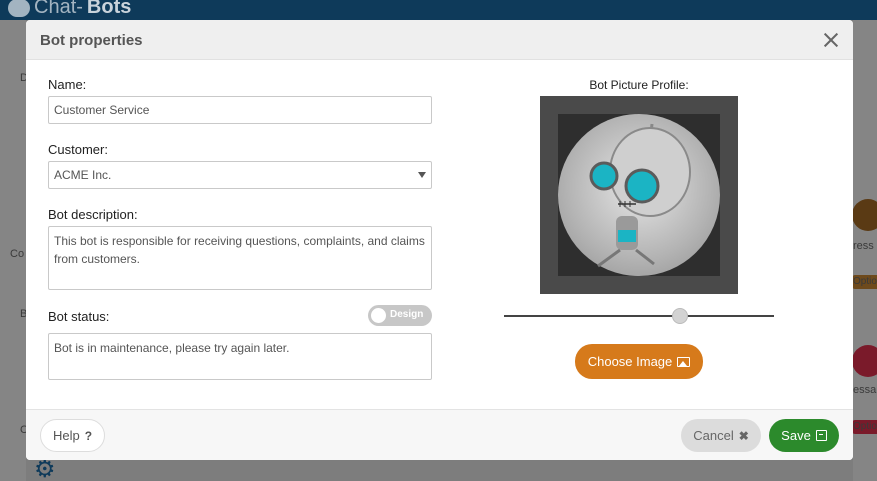 Image resolution: width=877 pixels, height=481 pixels. What do you see at coordinates (91, 40) in the screenshot?
I see `modal-title: Bot properties` at bounding box center [91, 40].